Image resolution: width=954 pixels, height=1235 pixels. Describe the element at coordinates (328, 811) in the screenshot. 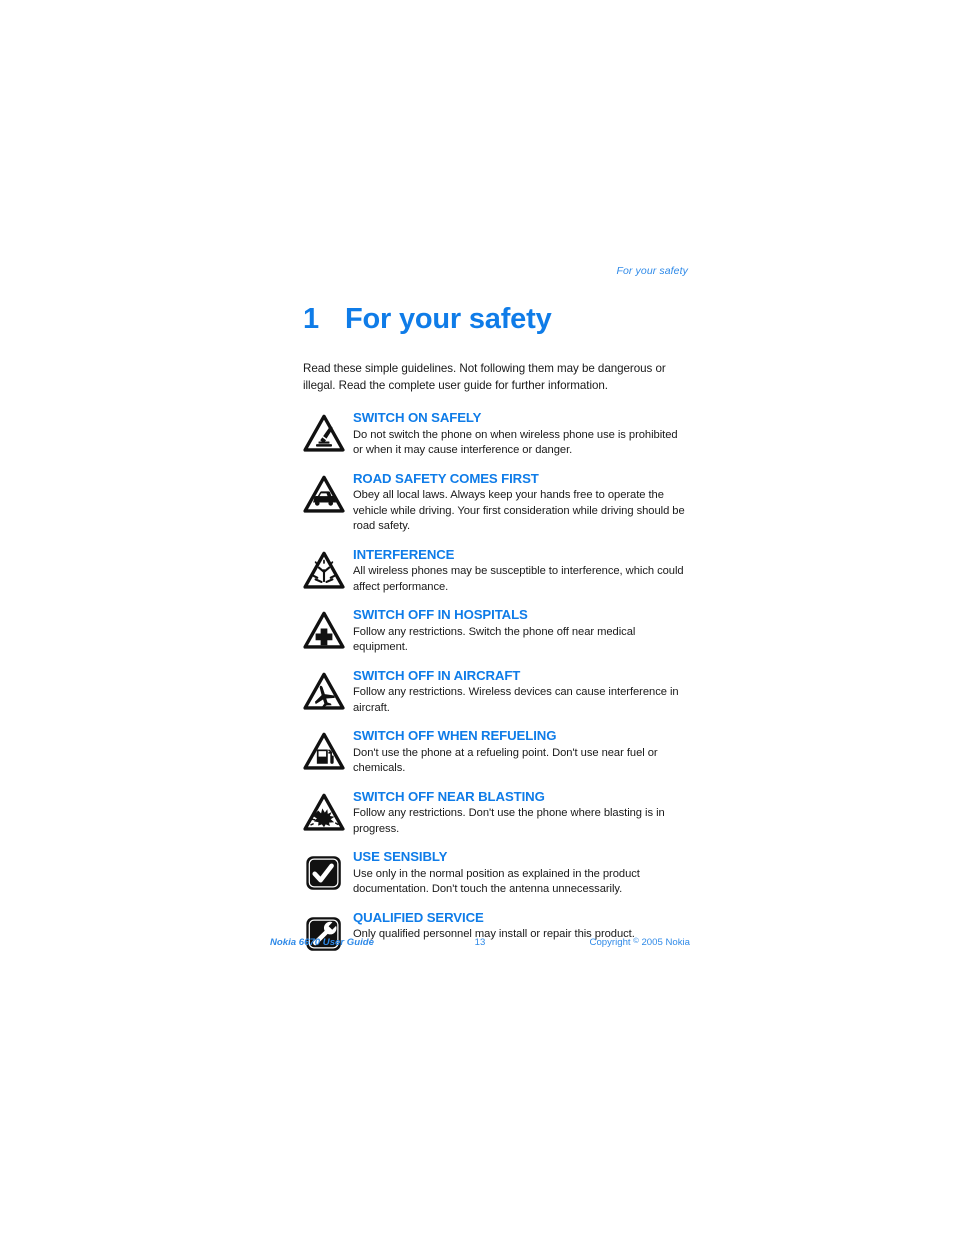

I see `triangle-explosion-icon` at that location.